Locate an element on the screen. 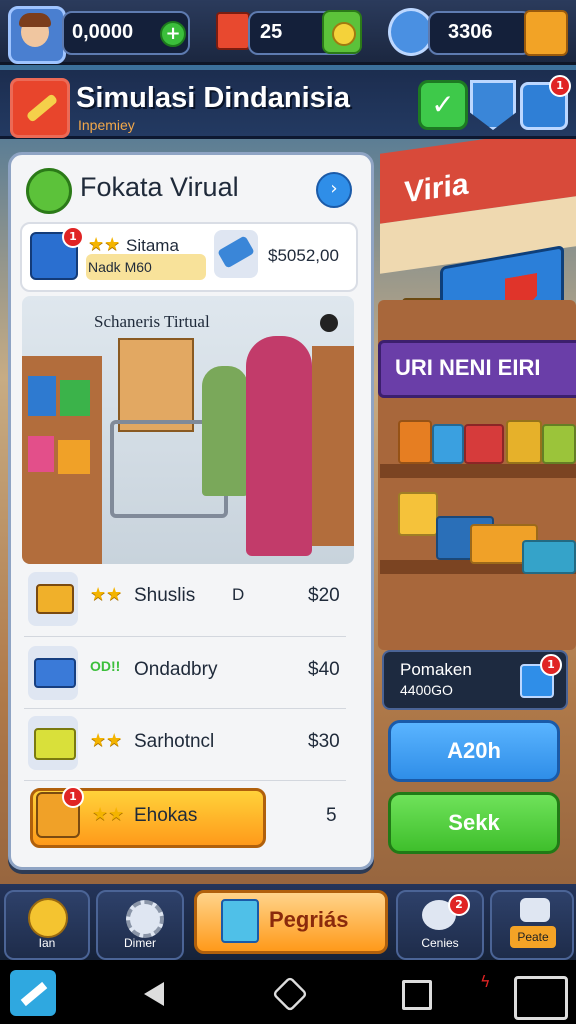  nav-label: Ian is located at coordinates (47, 943).